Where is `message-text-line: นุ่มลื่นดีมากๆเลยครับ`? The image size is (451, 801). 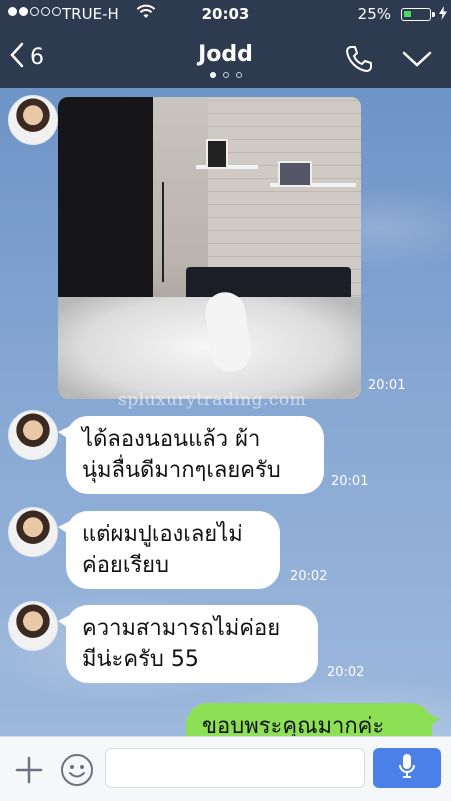 message-text-line: นุ่มลื่นดีมากๆเลยครับ is located at coordinates (181, 470).